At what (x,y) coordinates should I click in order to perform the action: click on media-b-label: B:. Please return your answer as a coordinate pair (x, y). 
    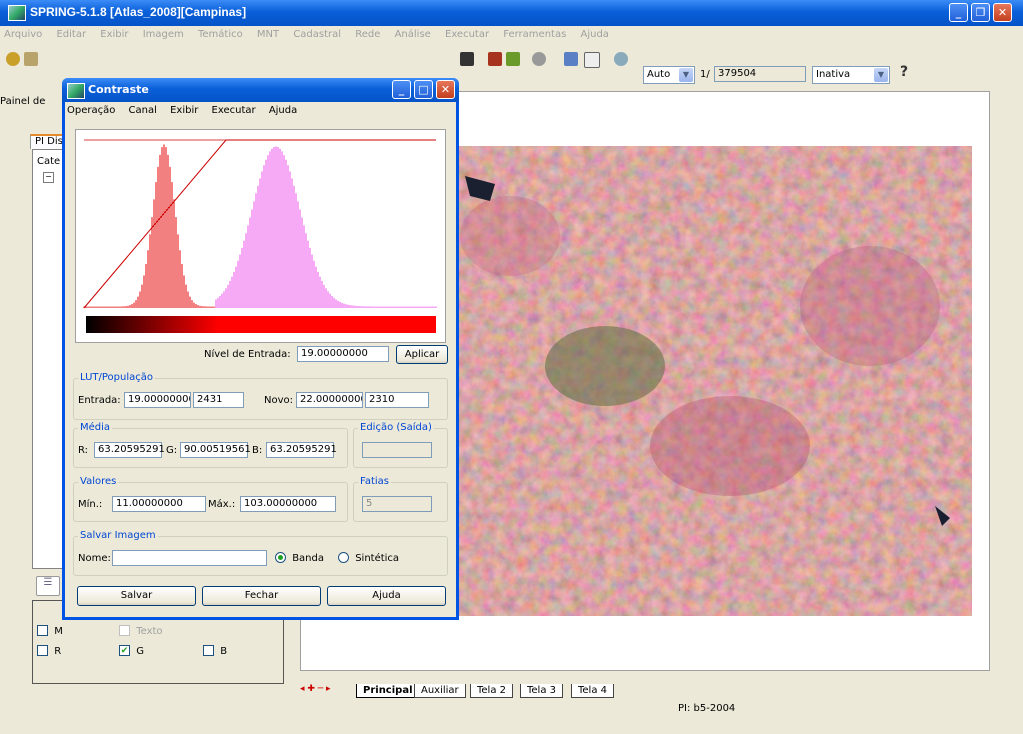
    Looking at the image, I should click on (257, 450).